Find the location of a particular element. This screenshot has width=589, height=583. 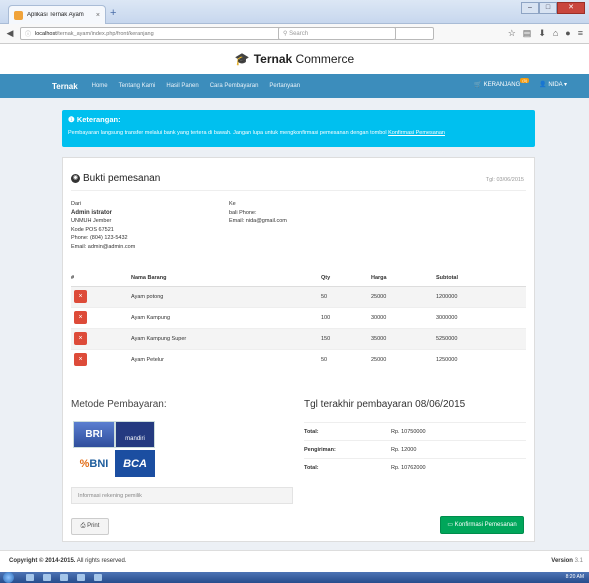

window-controls: – □ ✕ is located at coordinates (553, 8).